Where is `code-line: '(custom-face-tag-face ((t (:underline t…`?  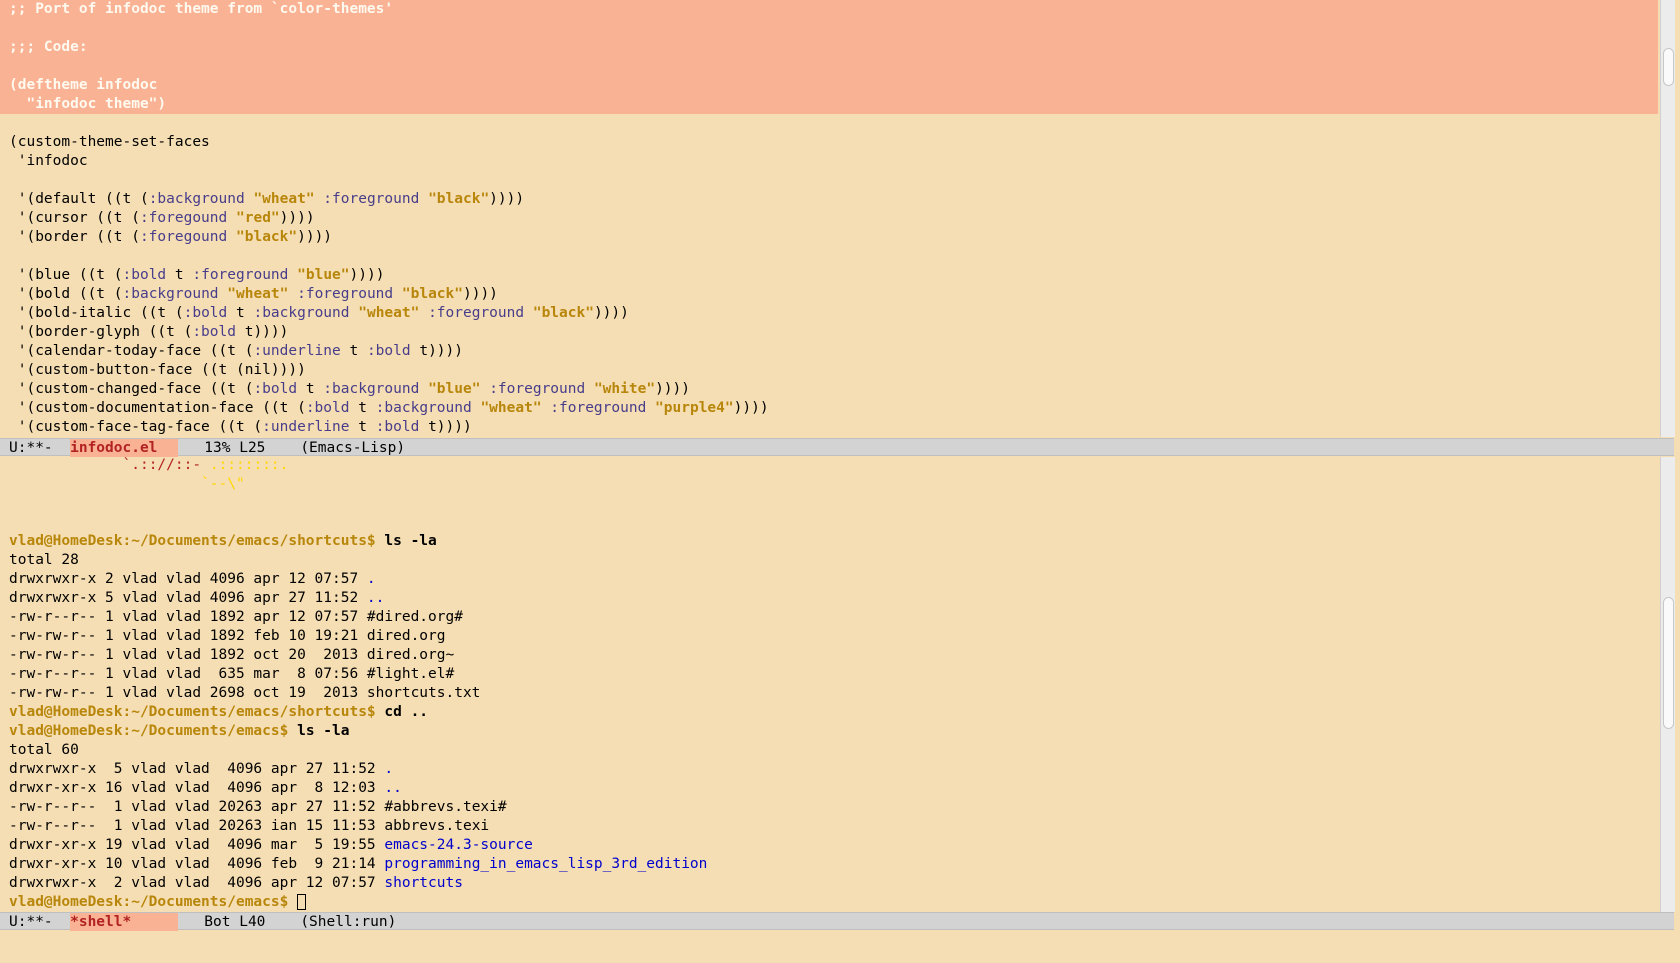
code-line: '(custom-face-tag-face ((t (:underline t… is located at coordinates (829, 427).